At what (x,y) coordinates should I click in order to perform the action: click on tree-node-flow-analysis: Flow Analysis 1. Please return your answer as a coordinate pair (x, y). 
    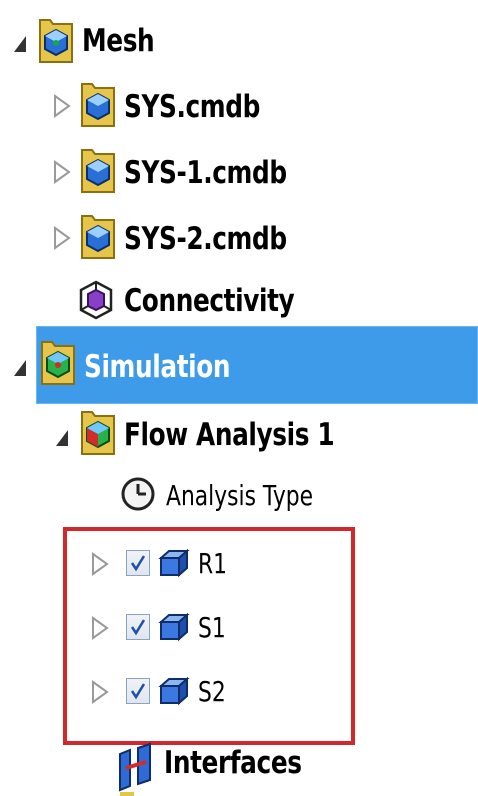
    Looking at the image, I should click on (239, 436).